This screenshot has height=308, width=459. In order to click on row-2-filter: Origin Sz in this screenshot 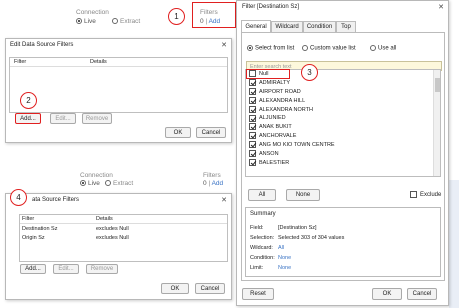, I will do `click(33, 238)`.